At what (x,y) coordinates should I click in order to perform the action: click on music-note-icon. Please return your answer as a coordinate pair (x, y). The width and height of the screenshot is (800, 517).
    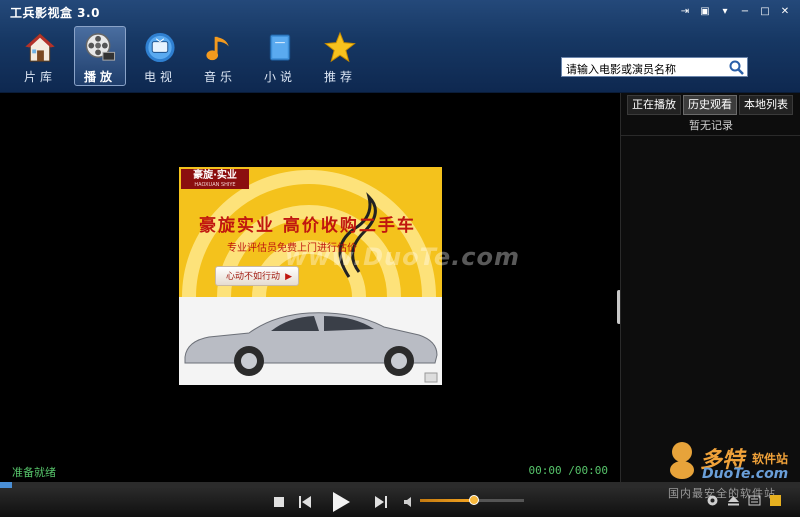
    Looking at the image, I should click on (217, 48).